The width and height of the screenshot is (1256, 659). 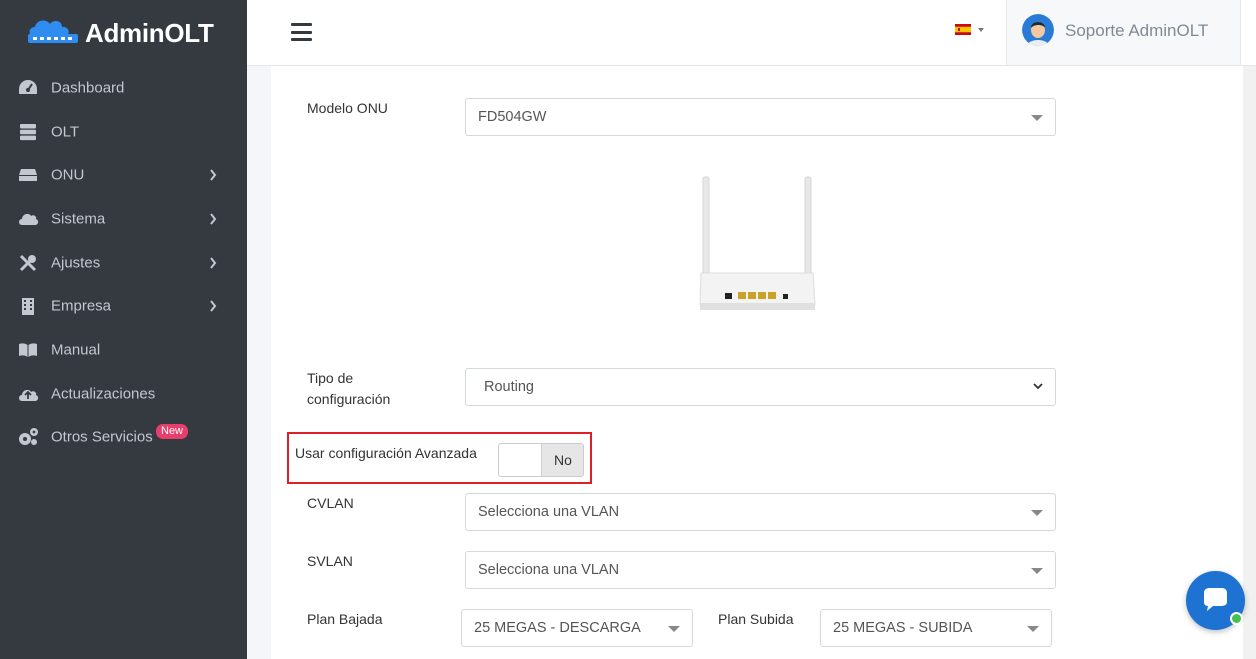 I want to click on tipo-config-value: Routing, so click(x=509, y=387).